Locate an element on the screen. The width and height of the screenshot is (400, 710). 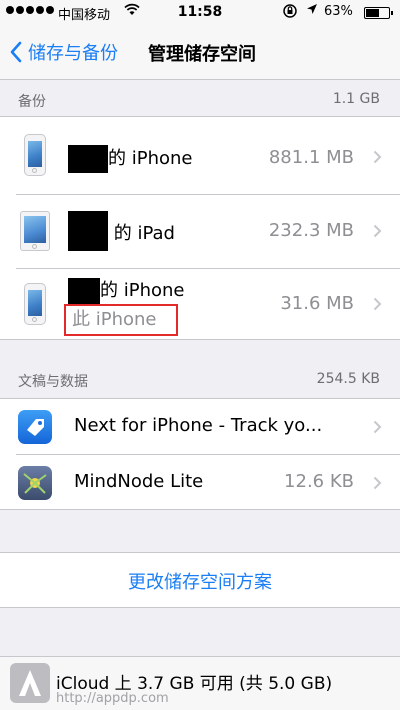
documents-total-size: 254.5 KB is located at coordinates (348, 379).